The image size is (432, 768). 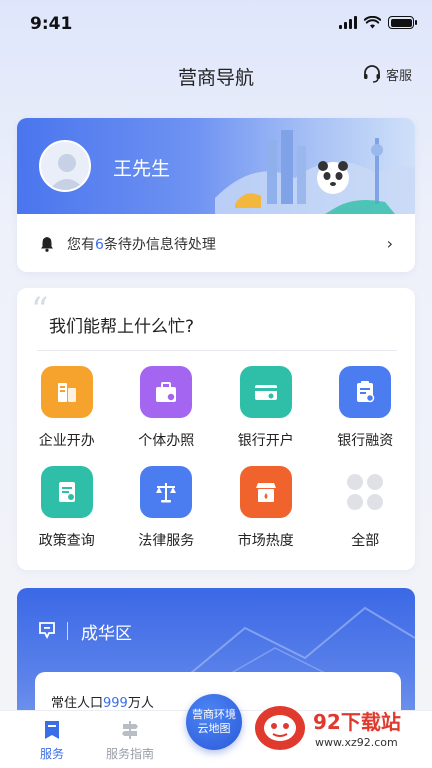 I want to click on chevron-right-icon: ›, so click(x=389, y=243).